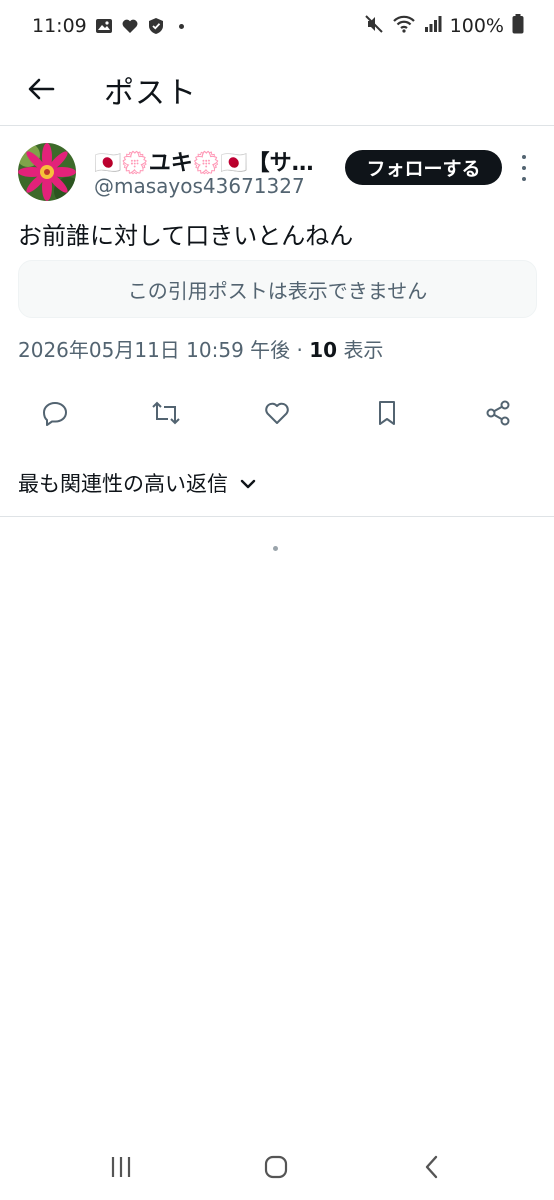 The height and width of the screenshot is (1200, 554). Describe the element at coordinates (498, 413) in the screenshot. I see `share-icon` at that location.